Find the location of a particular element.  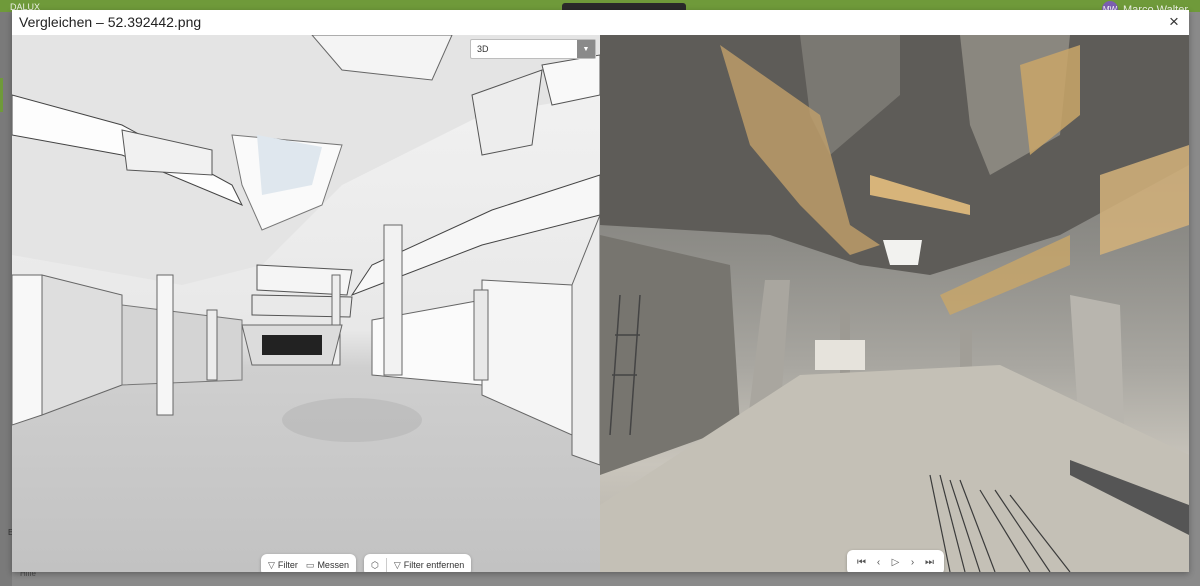

last-icon: ⏭ is located at coordinates (930, 562).